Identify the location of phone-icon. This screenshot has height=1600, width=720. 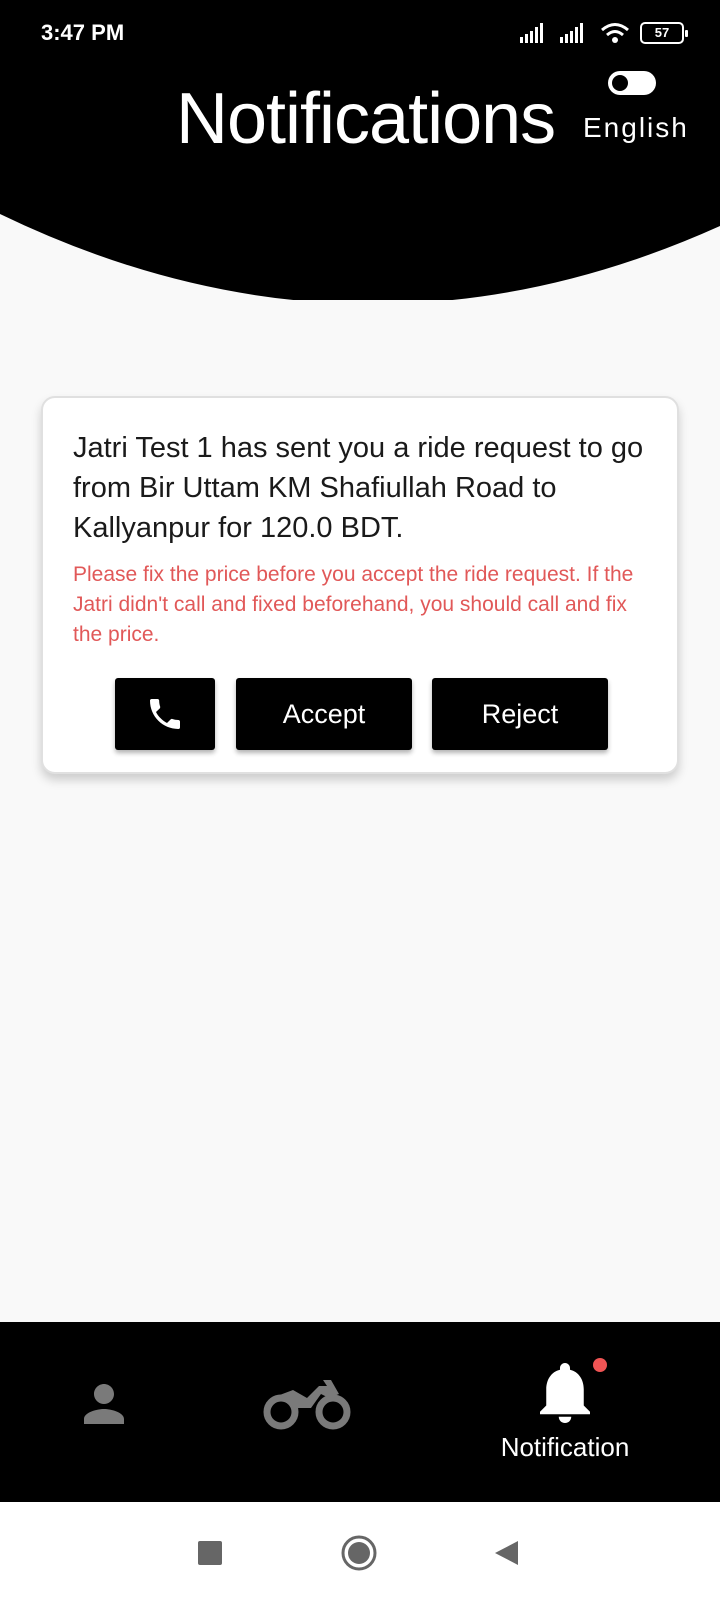
(165, 714).